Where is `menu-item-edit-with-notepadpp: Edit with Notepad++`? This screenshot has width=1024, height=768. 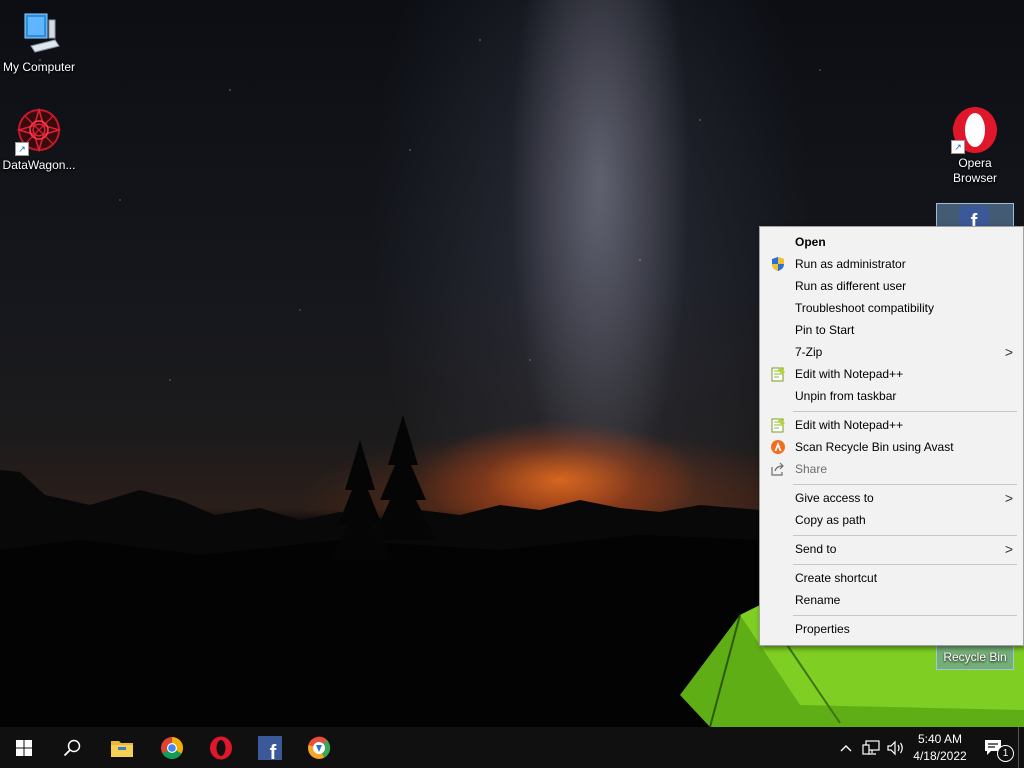
menu-item-edit-with-notepadpp: Edit with Notepad++ is located at coordinates (891, 374).